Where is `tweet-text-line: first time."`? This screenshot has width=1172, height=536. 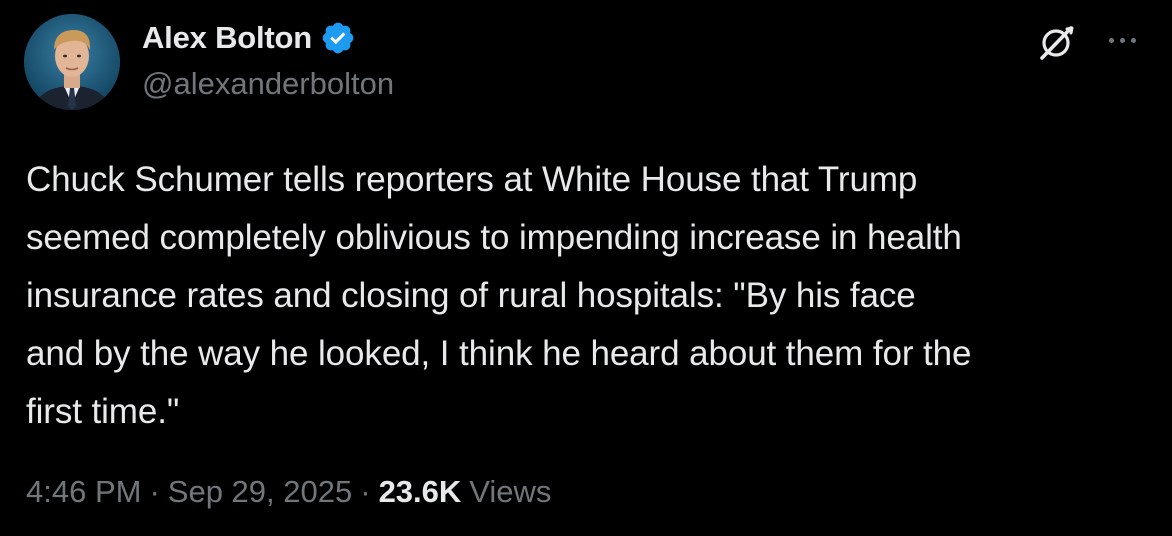
tweet-text-line: first time." is located at coordinates (103, 411).